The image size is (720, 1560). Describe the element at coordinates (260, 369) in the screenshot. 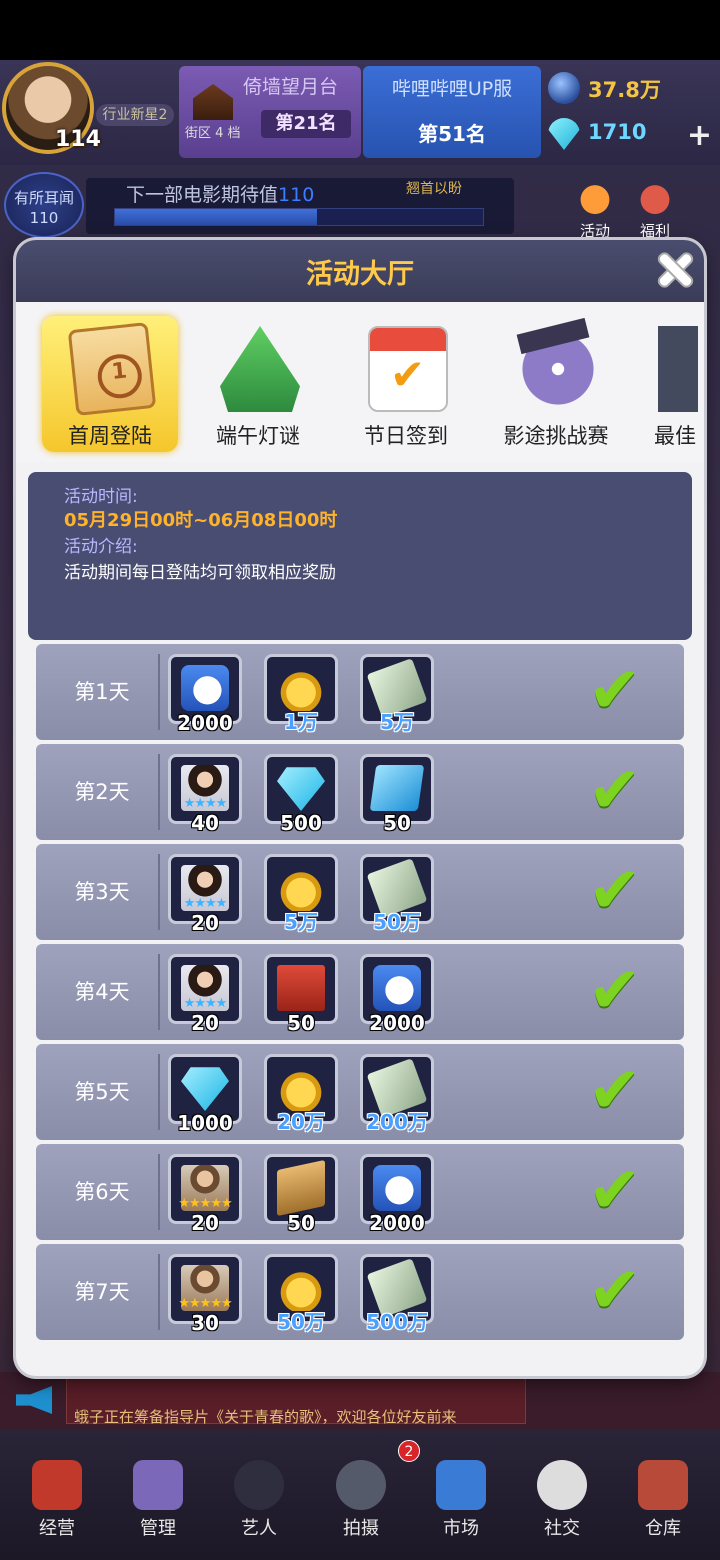

I see `zongzi-icon` at that location.